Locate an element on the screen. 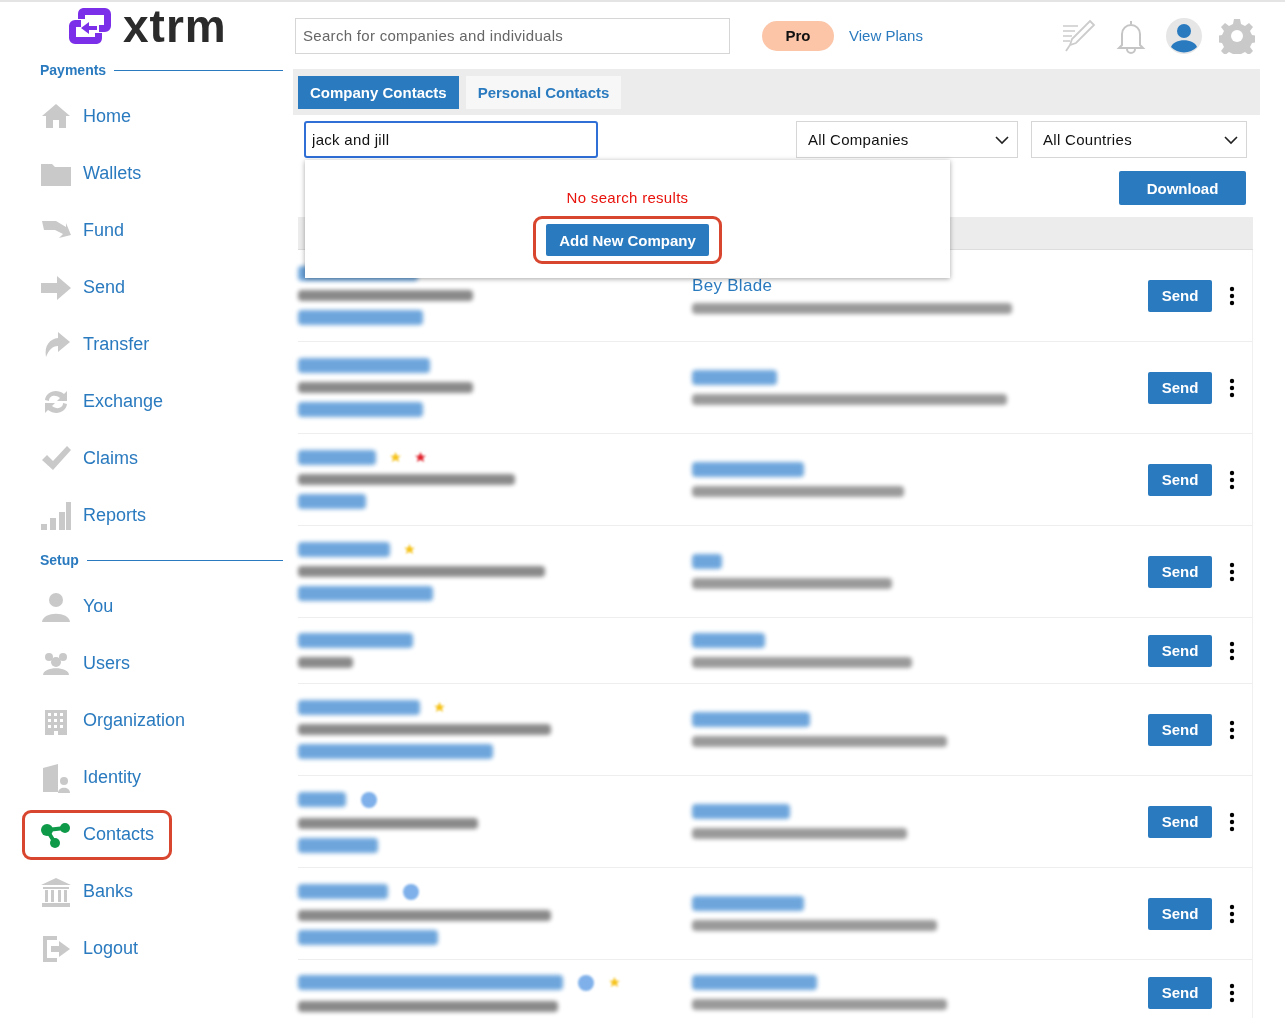 This screenshot has width=1285, height=1018. plan-badge: Pro is located at coordinates (798, 35).